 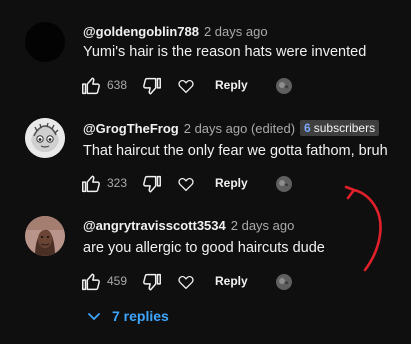 I want to click on comment-header: @angrytravisscott3534 2 days ago, so click(x=188, y=225).